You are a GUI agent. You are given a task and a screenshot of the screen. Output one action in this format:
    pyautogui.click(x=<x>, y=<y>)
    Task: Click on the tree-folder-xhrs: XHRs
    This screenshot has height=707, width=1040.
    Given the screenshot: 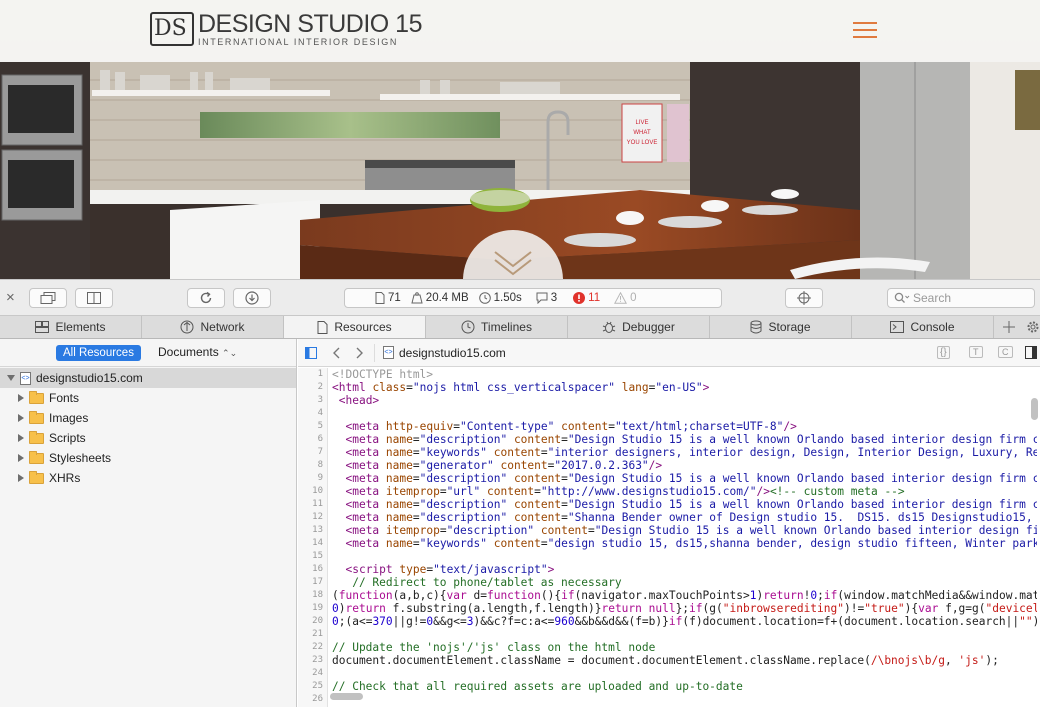 What is the action you would take?
    pyautogui.click(x=148, y=478)
    